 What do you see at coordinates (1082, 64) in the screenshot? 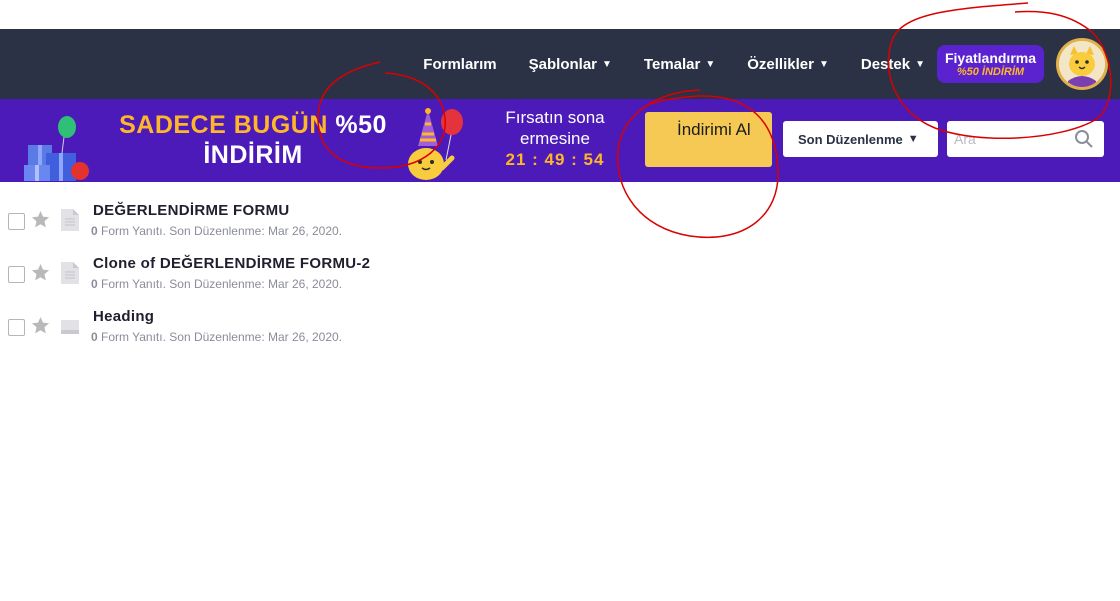
I see `cat-avatar-icon` at bounding box center [1082, 64].